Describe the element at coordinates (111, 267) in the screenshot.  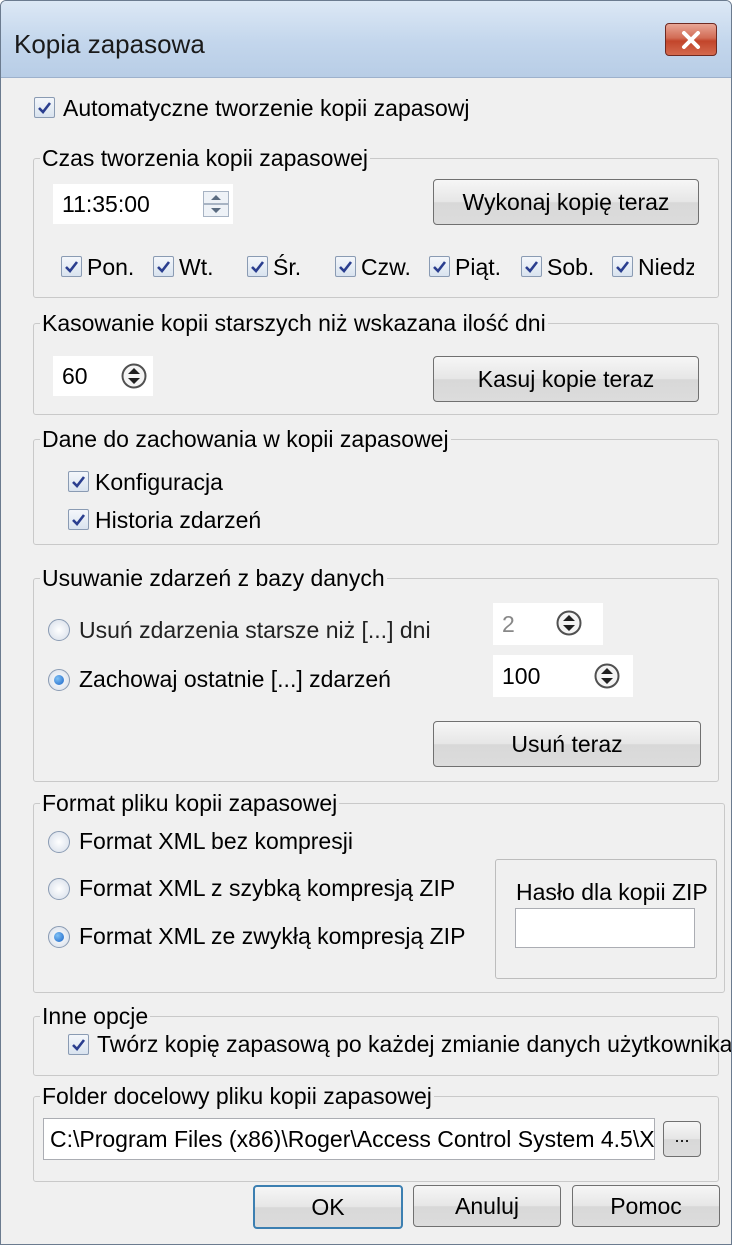
I see `weekday-label: Pon.` at that location.